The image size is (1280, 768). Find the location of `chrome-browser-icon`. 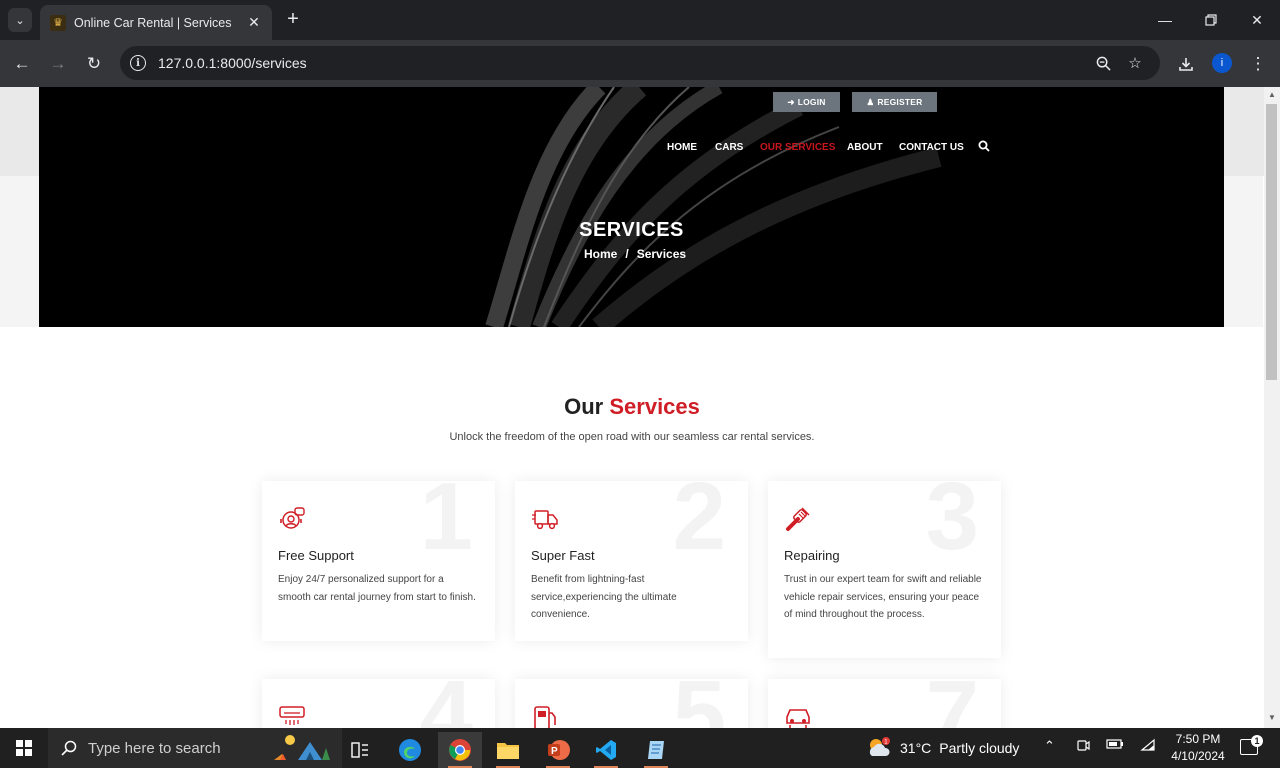

chrome-browser-icon is located at coordinates (460, 750).